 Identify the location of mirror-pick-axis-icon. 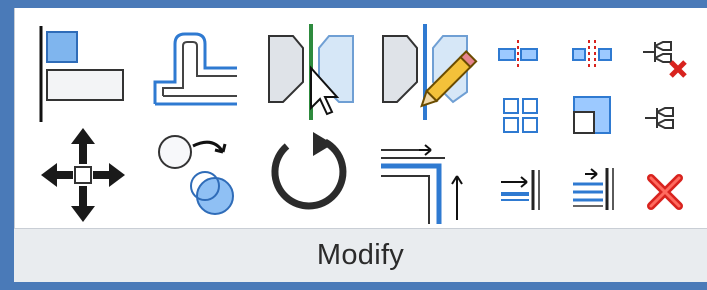
(311, 72).